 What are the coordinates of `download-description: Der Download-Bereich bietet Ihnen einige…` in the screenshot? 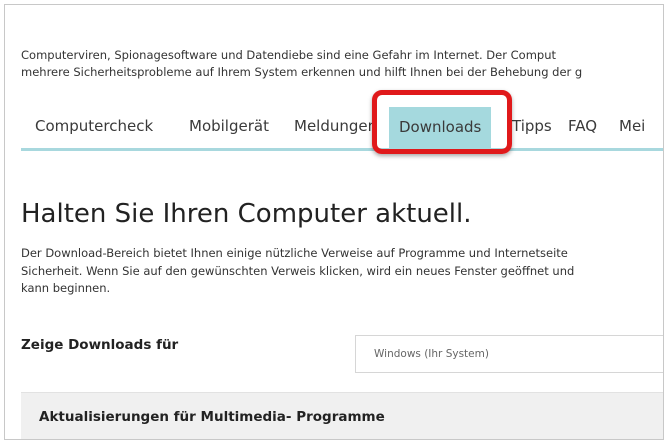 It's located at (341, 271).